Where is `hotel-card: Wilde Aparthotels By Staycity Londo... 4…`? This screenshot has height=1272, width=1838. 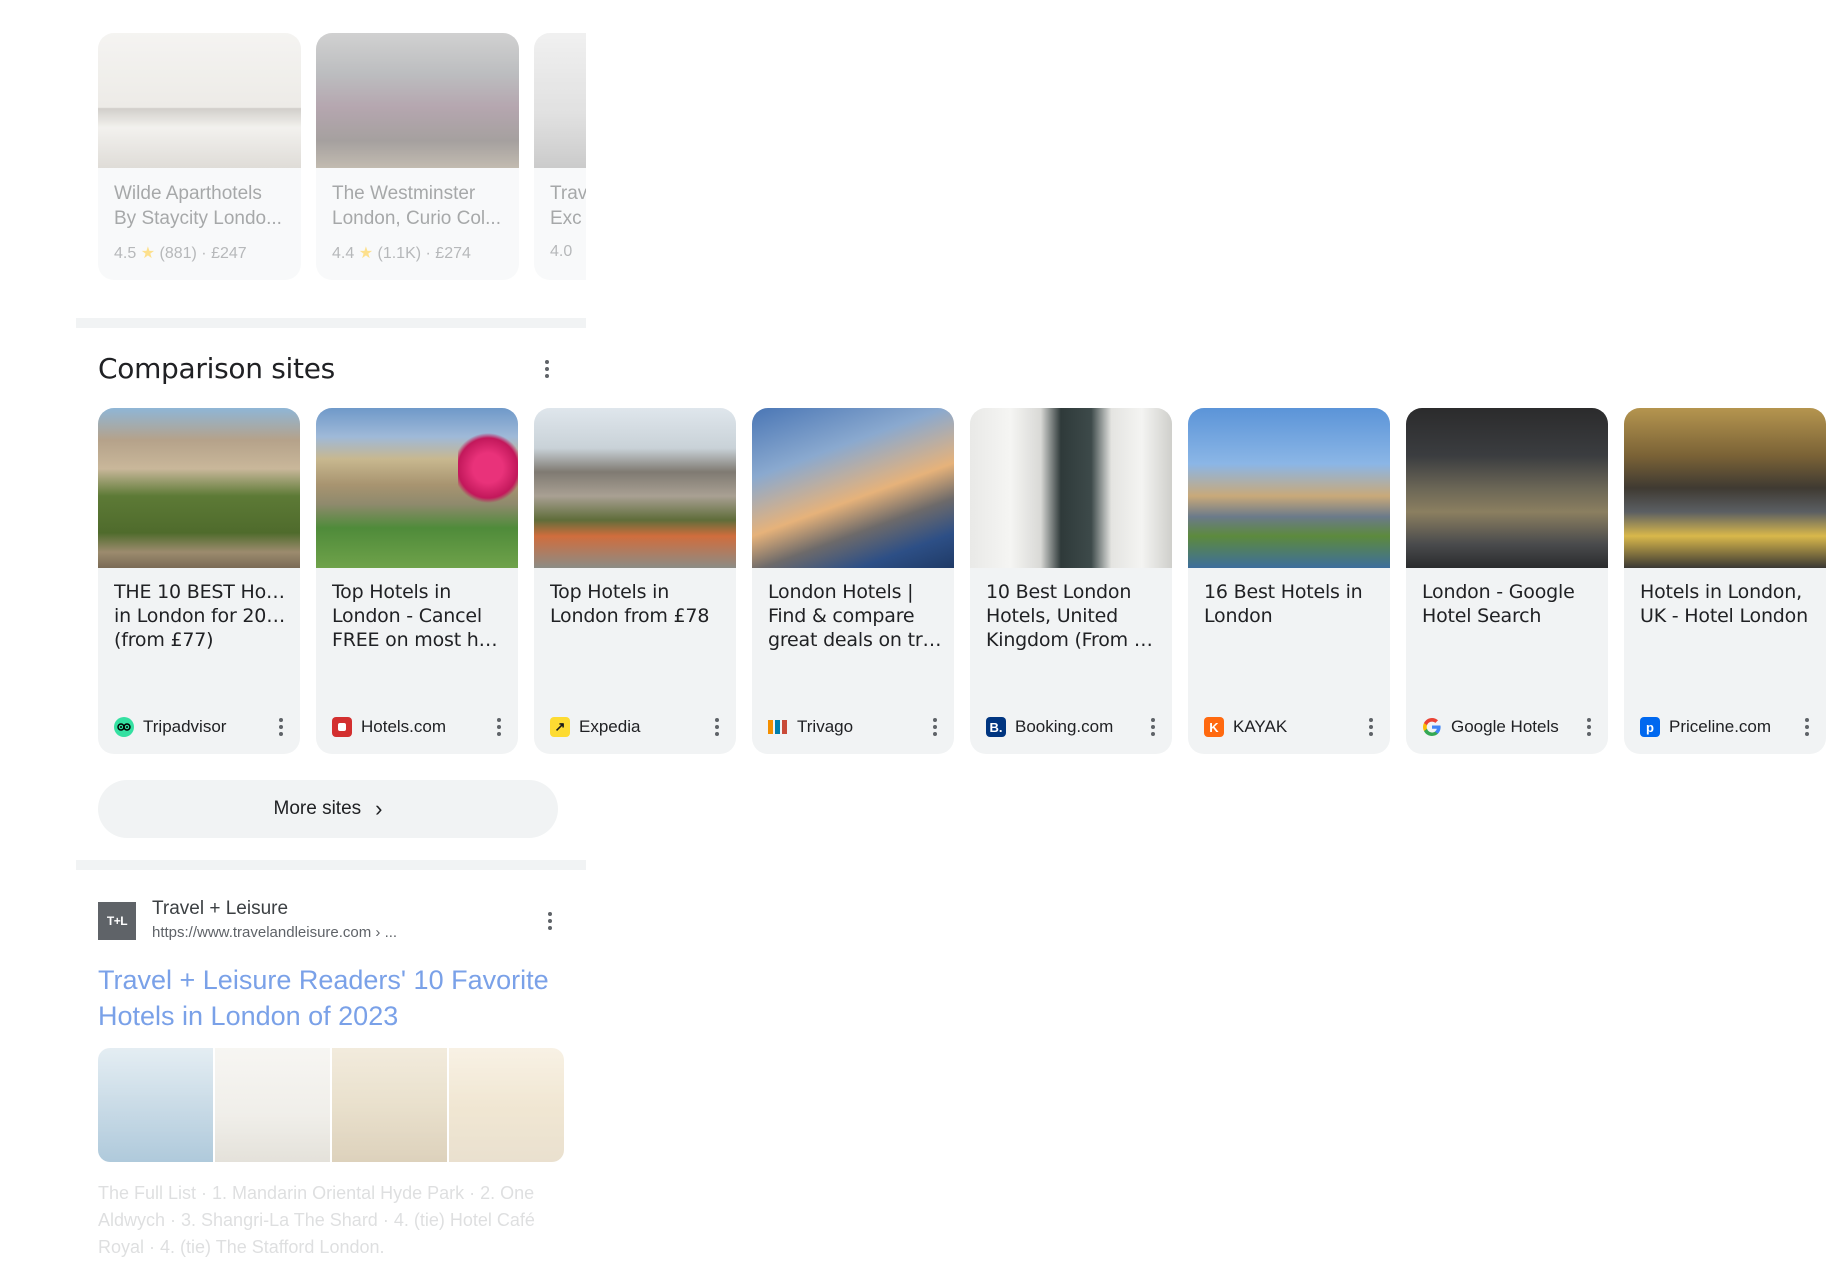
hotel-card: Wilde Aparthotels By Staycity Londo... 4… is located at coordinates (199, 156).